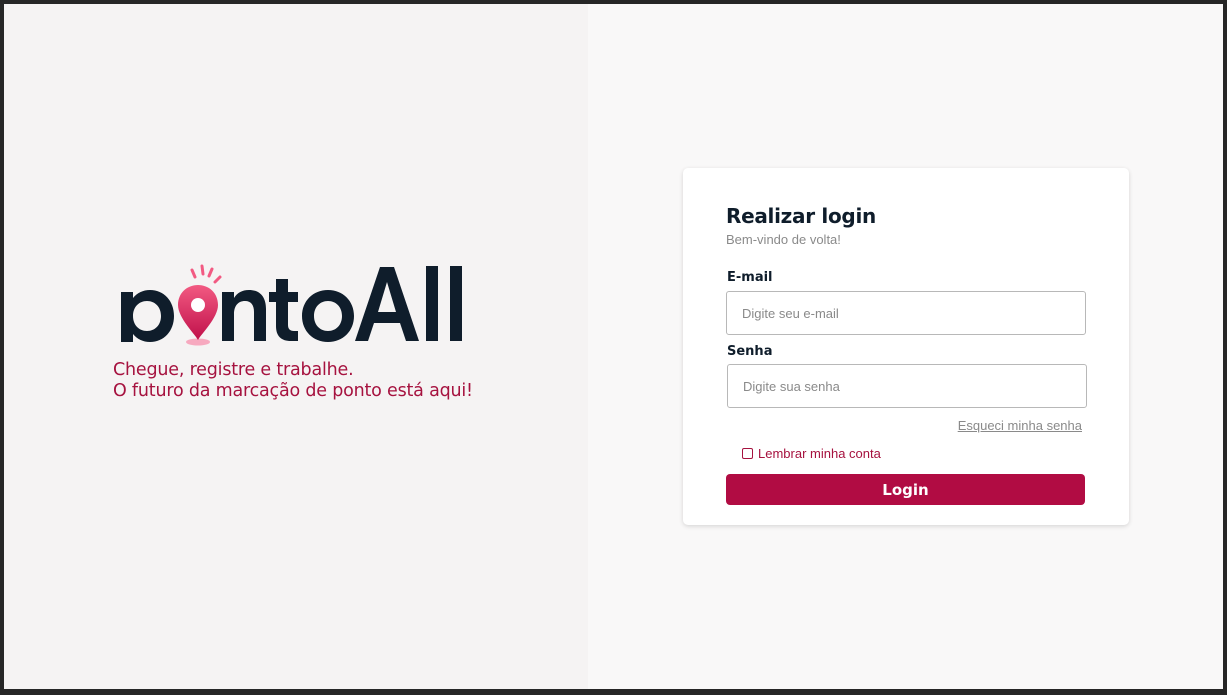 The height and width of the screenshot is (695, 1227). Describe the element at coordinates (750, 351) in the screenshot. I see `password-label: Senha` at that location.